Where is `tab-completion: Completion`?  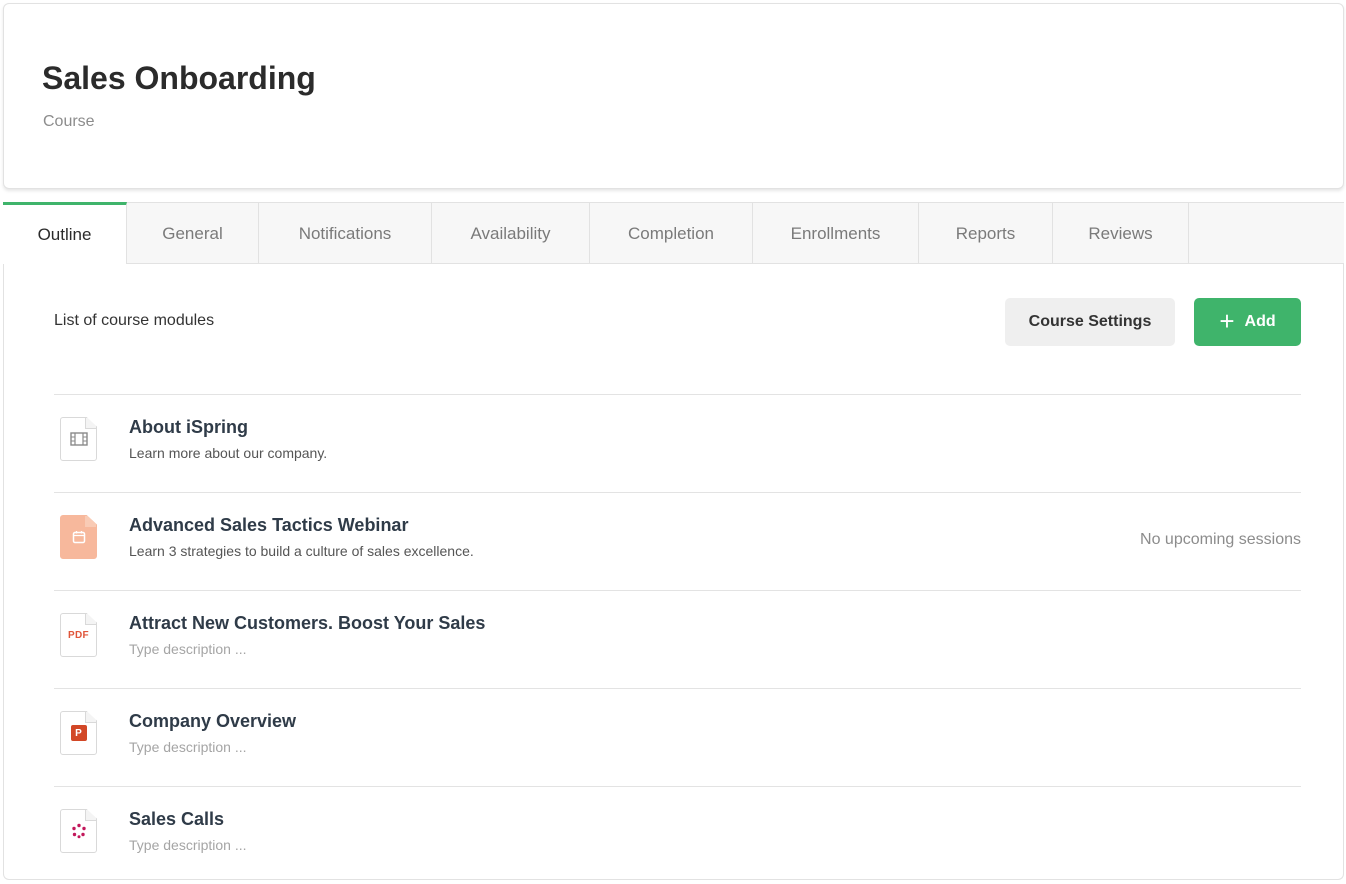 tab-completion: Completion is located at coordinates (671, 233).